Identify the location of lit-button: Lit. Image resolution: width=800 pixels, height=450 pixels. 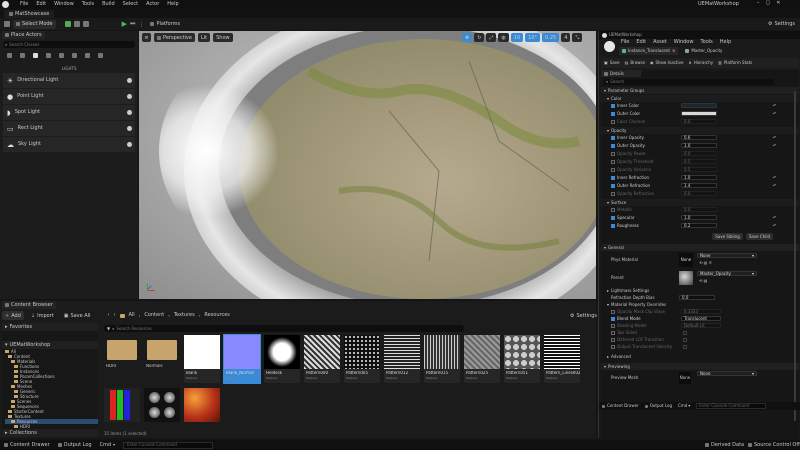
(204, 37).